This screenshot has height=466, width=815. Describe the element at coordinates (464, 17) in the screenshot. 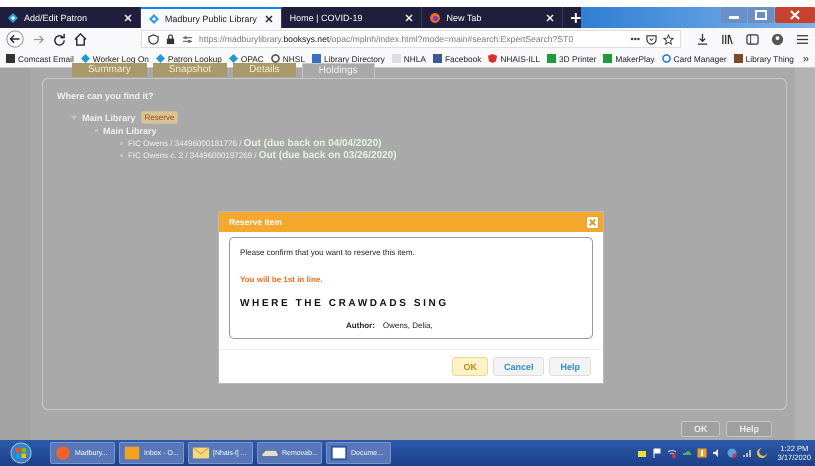

I see `tab-label: New Tab` at that location.